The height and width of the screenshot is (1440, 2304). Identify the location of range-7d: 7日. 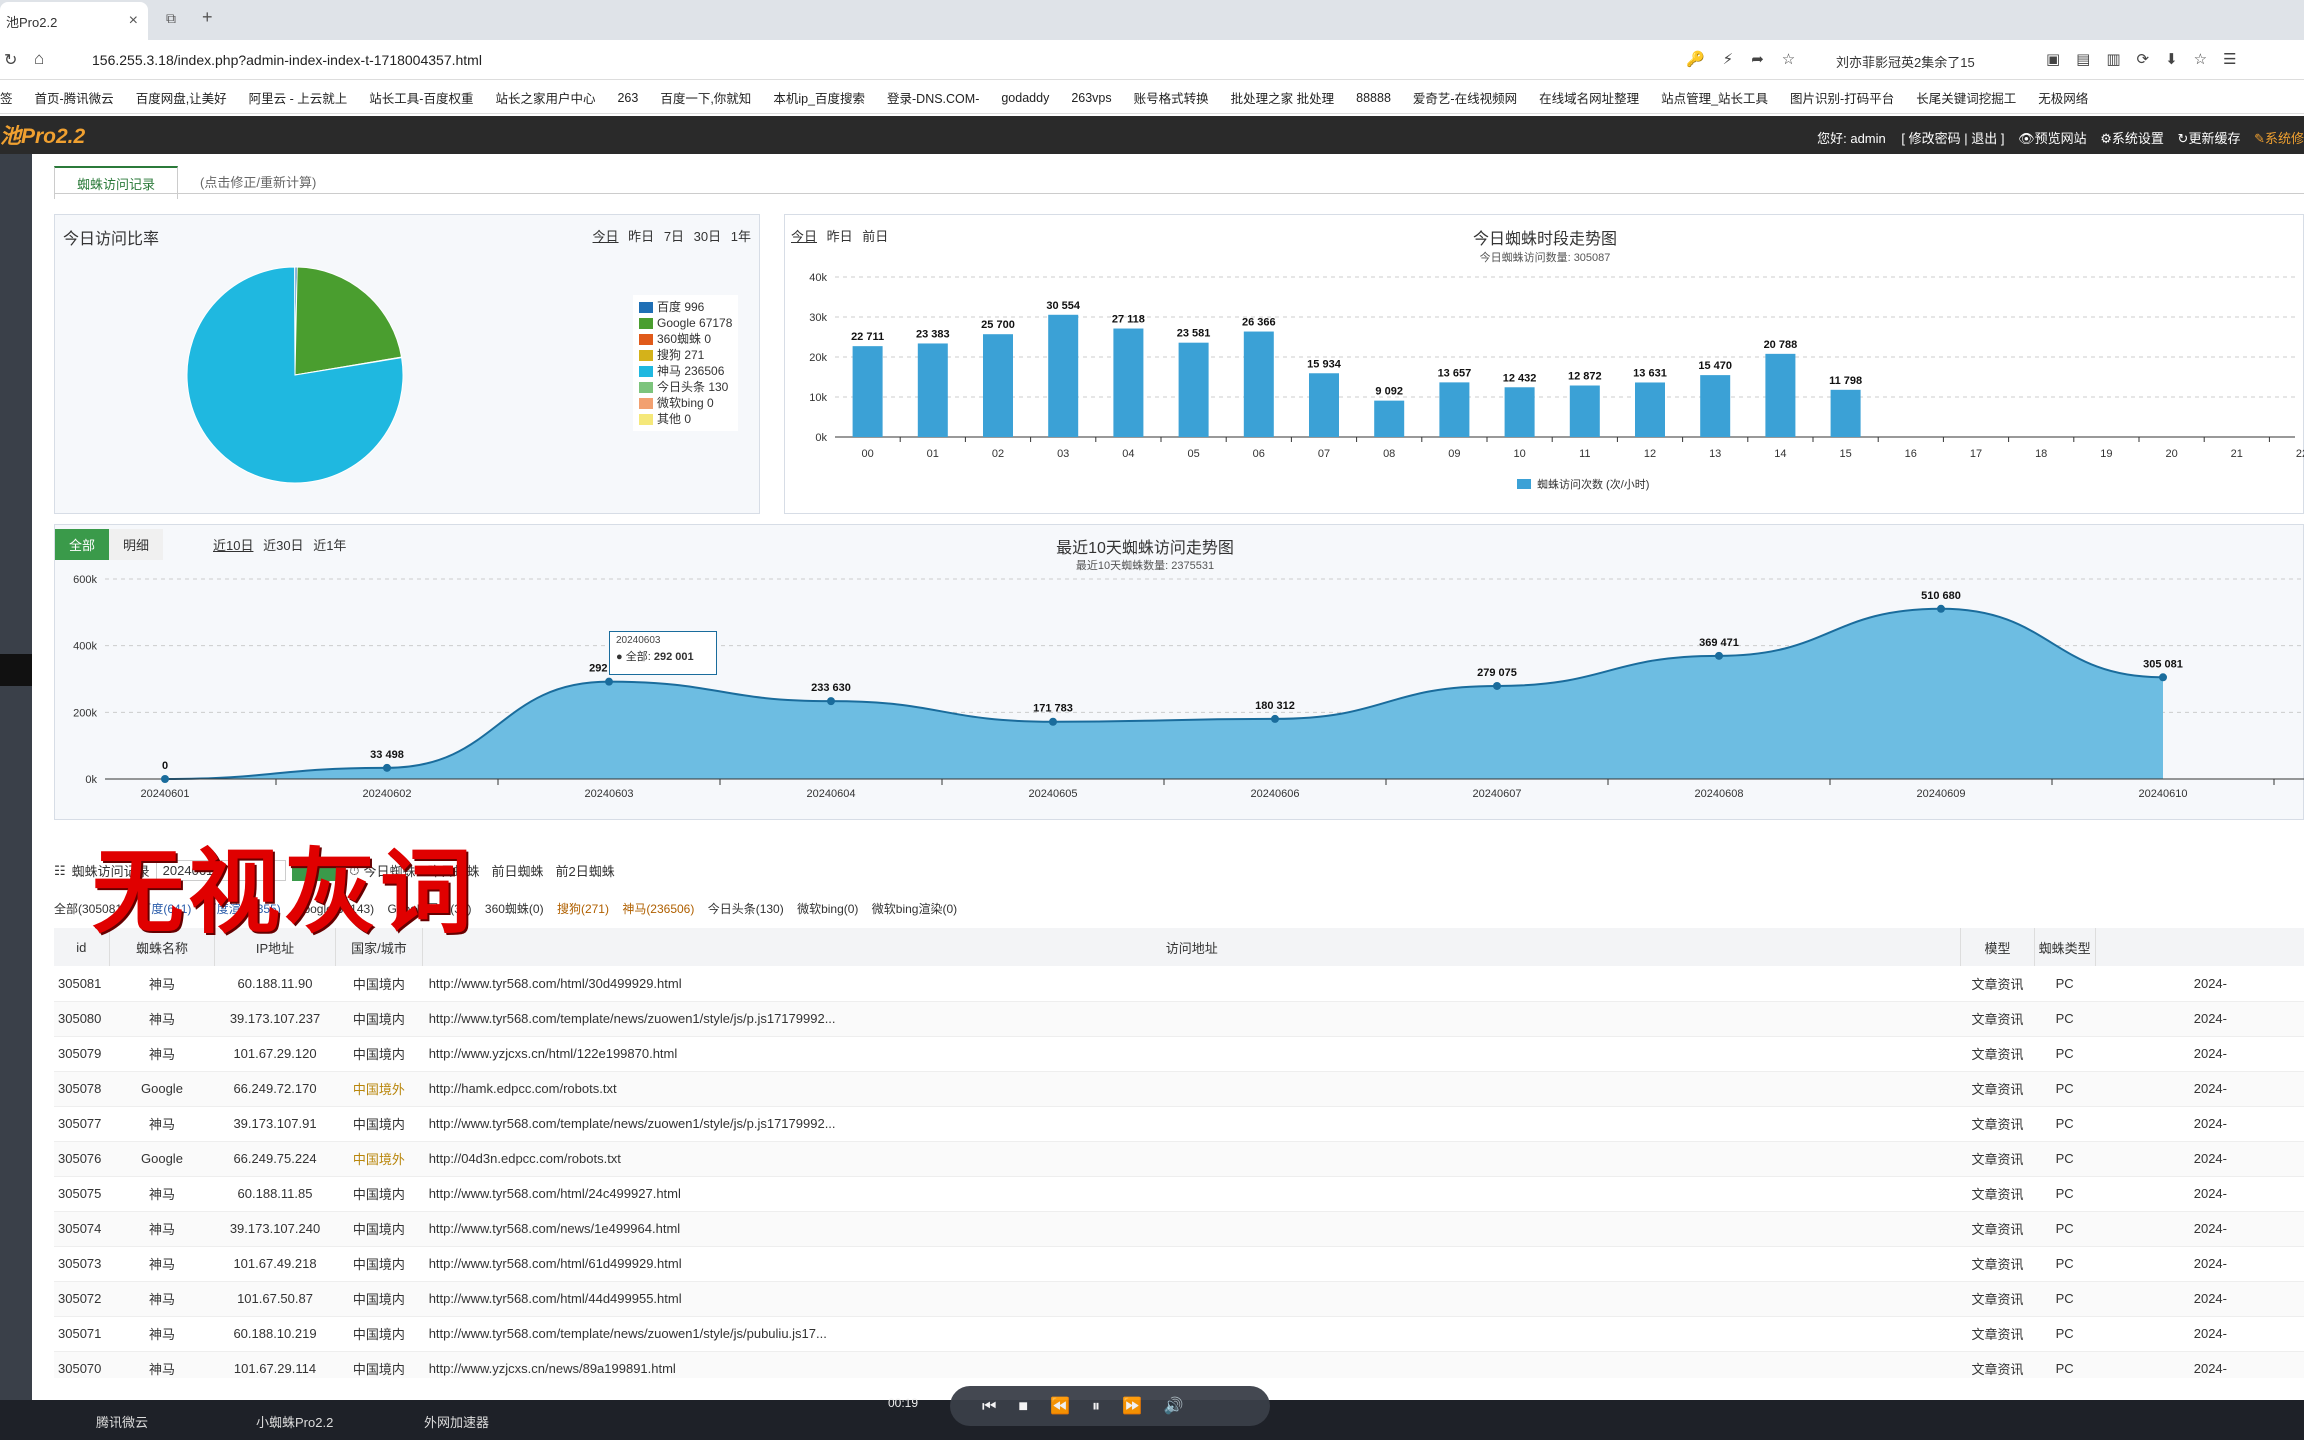
(674, 236).